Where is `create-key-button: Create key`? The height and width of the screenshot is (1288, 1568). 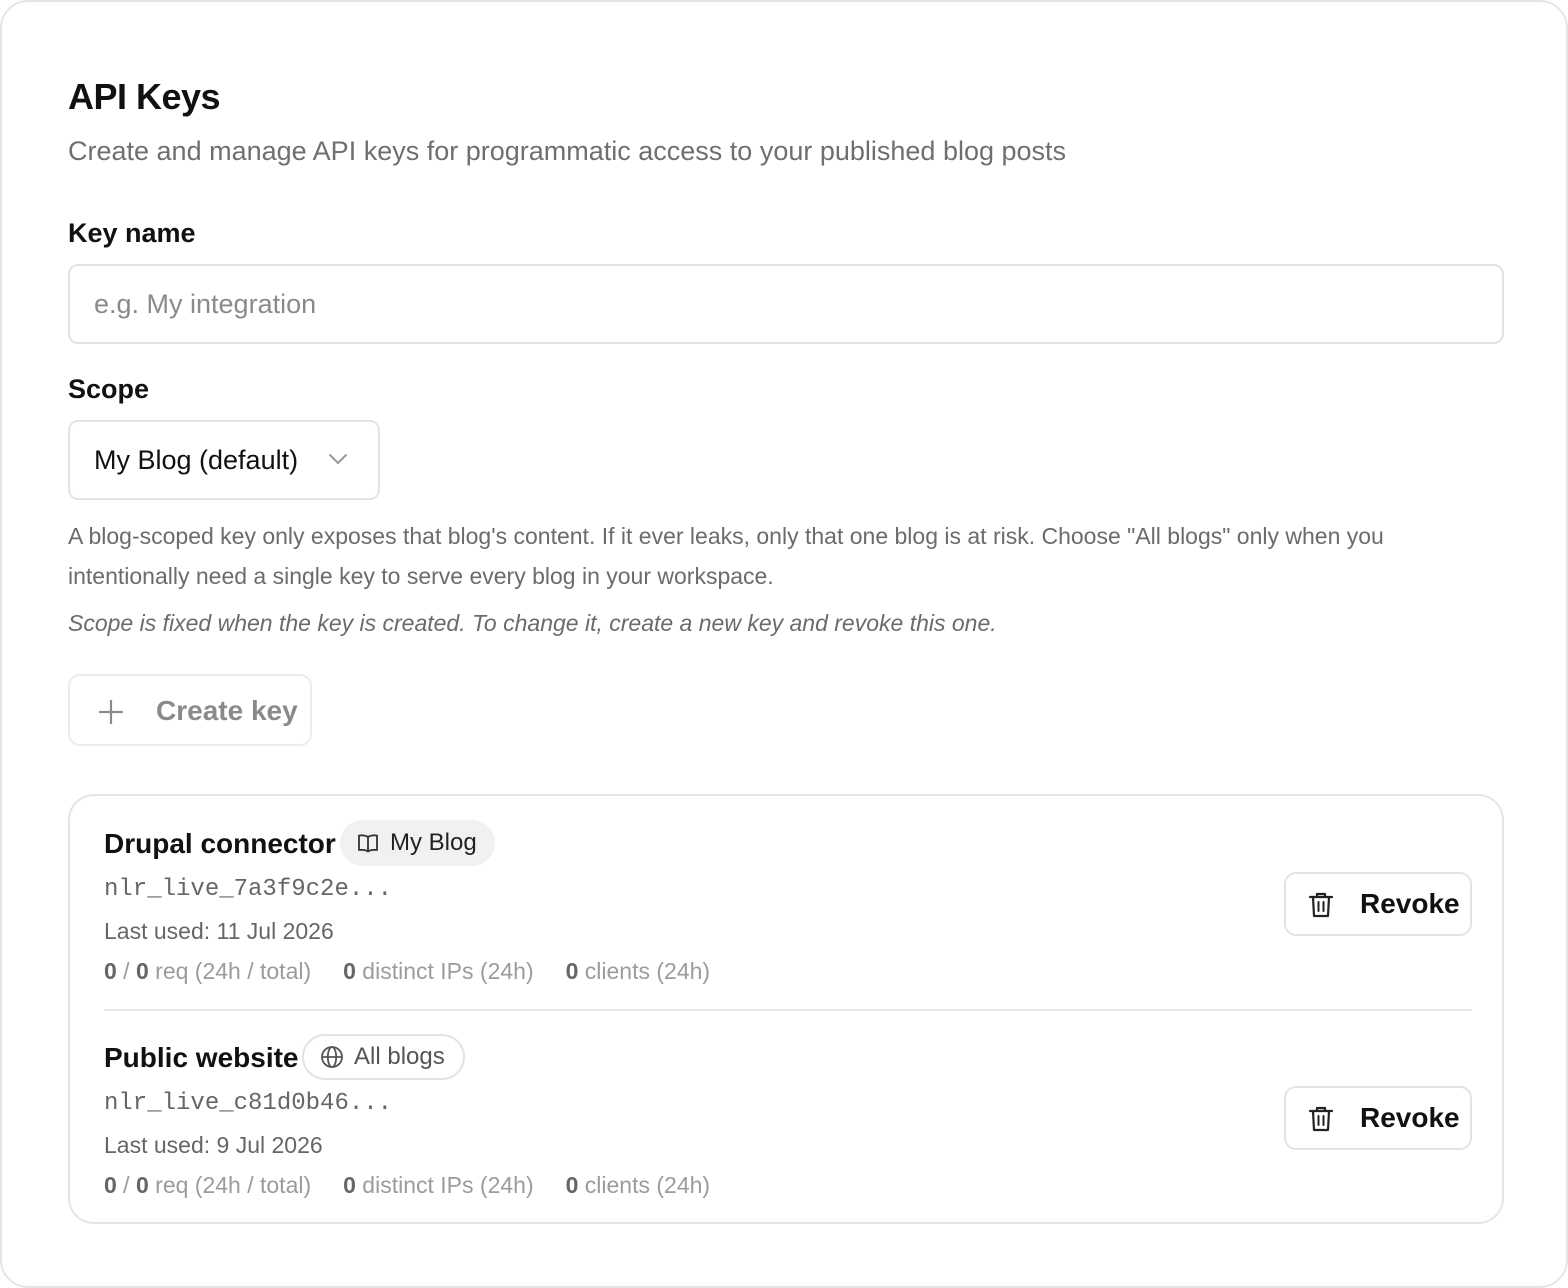 create-key-button: Create key is located at coordinates (190, 710).